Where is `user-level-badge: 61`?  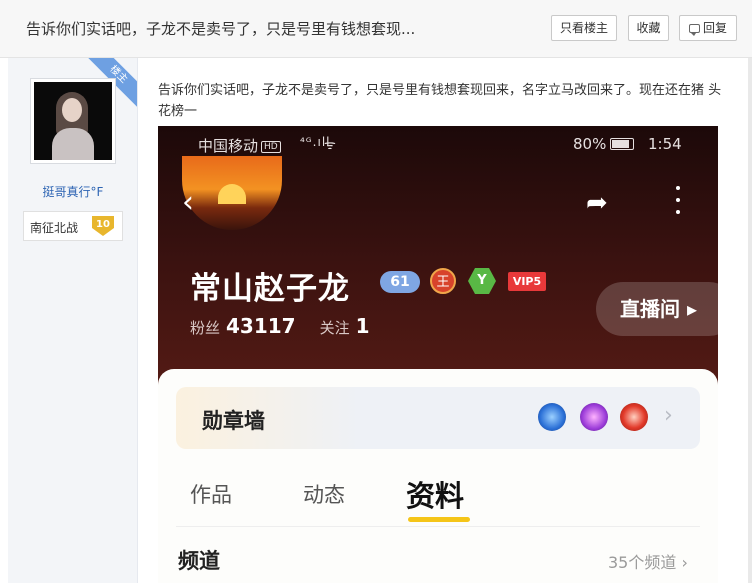 user-level-badge: 61 is located at coordinates (400, 282).